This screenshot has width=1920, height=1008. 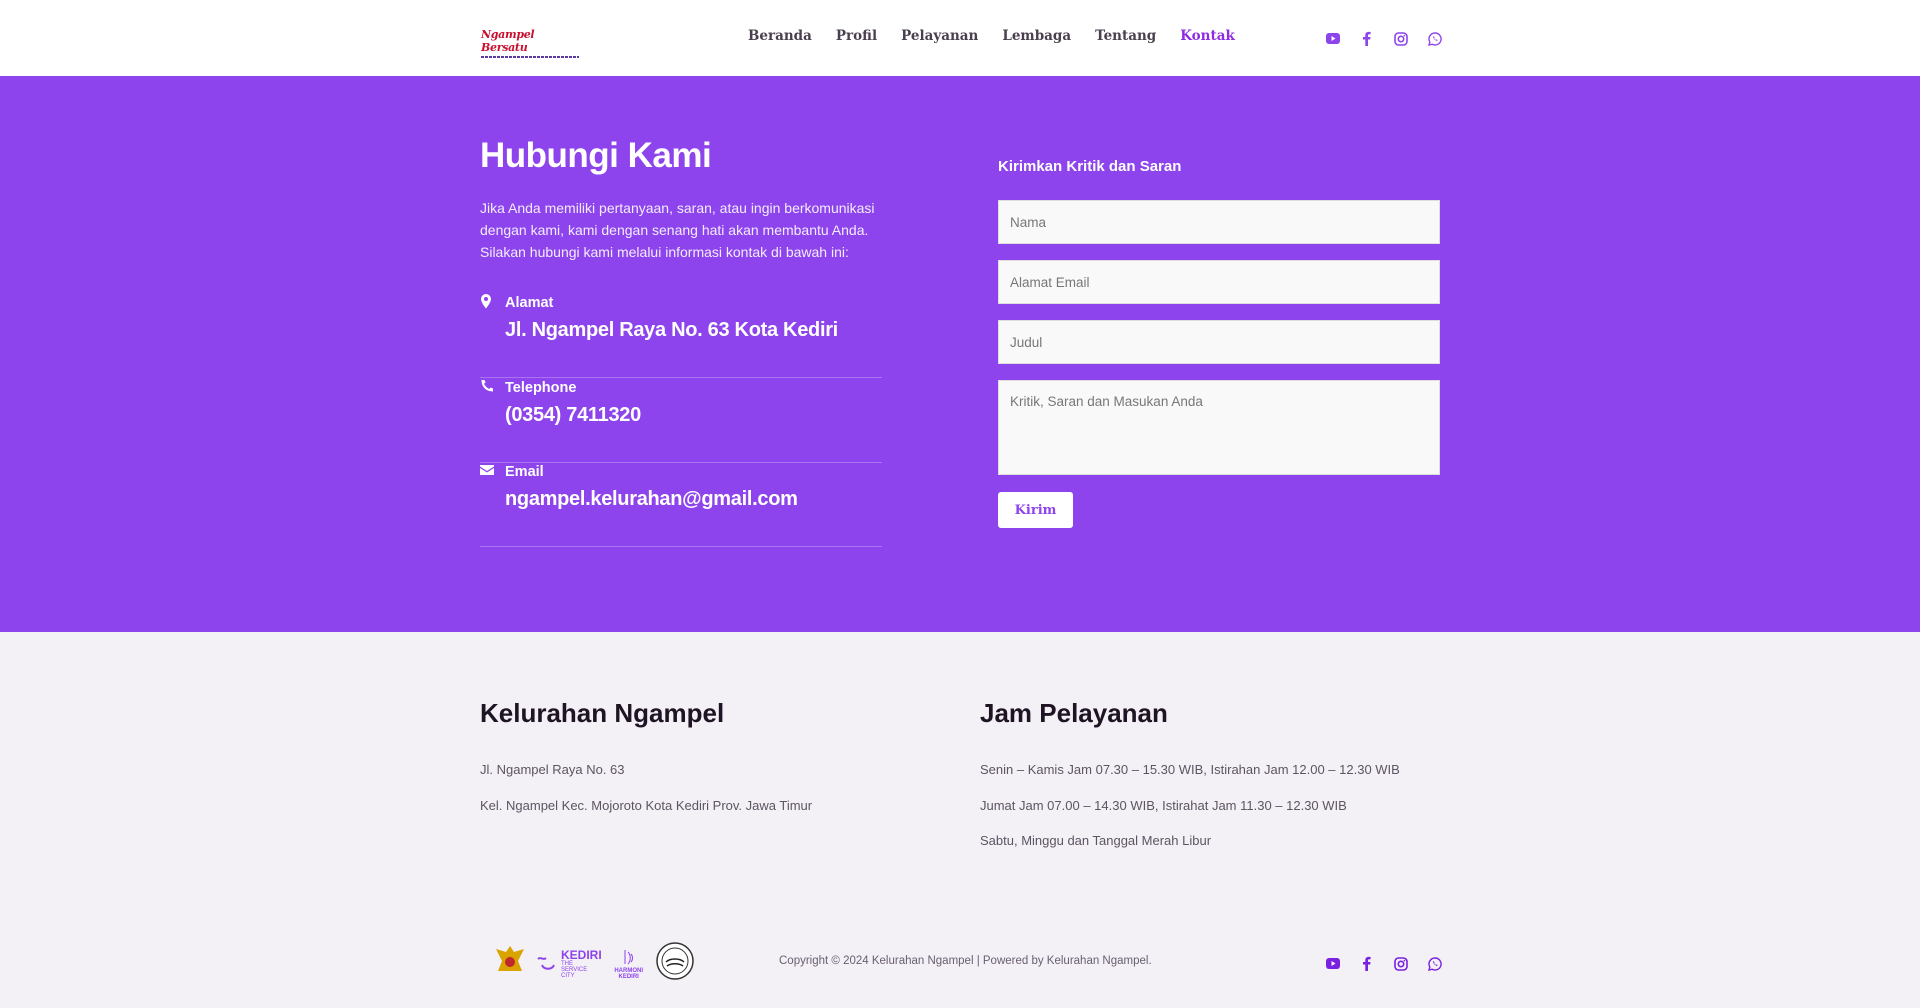 I want to click on harmoni-logo-text: HARMONI KEDIRI, so click(x=628, y=973).